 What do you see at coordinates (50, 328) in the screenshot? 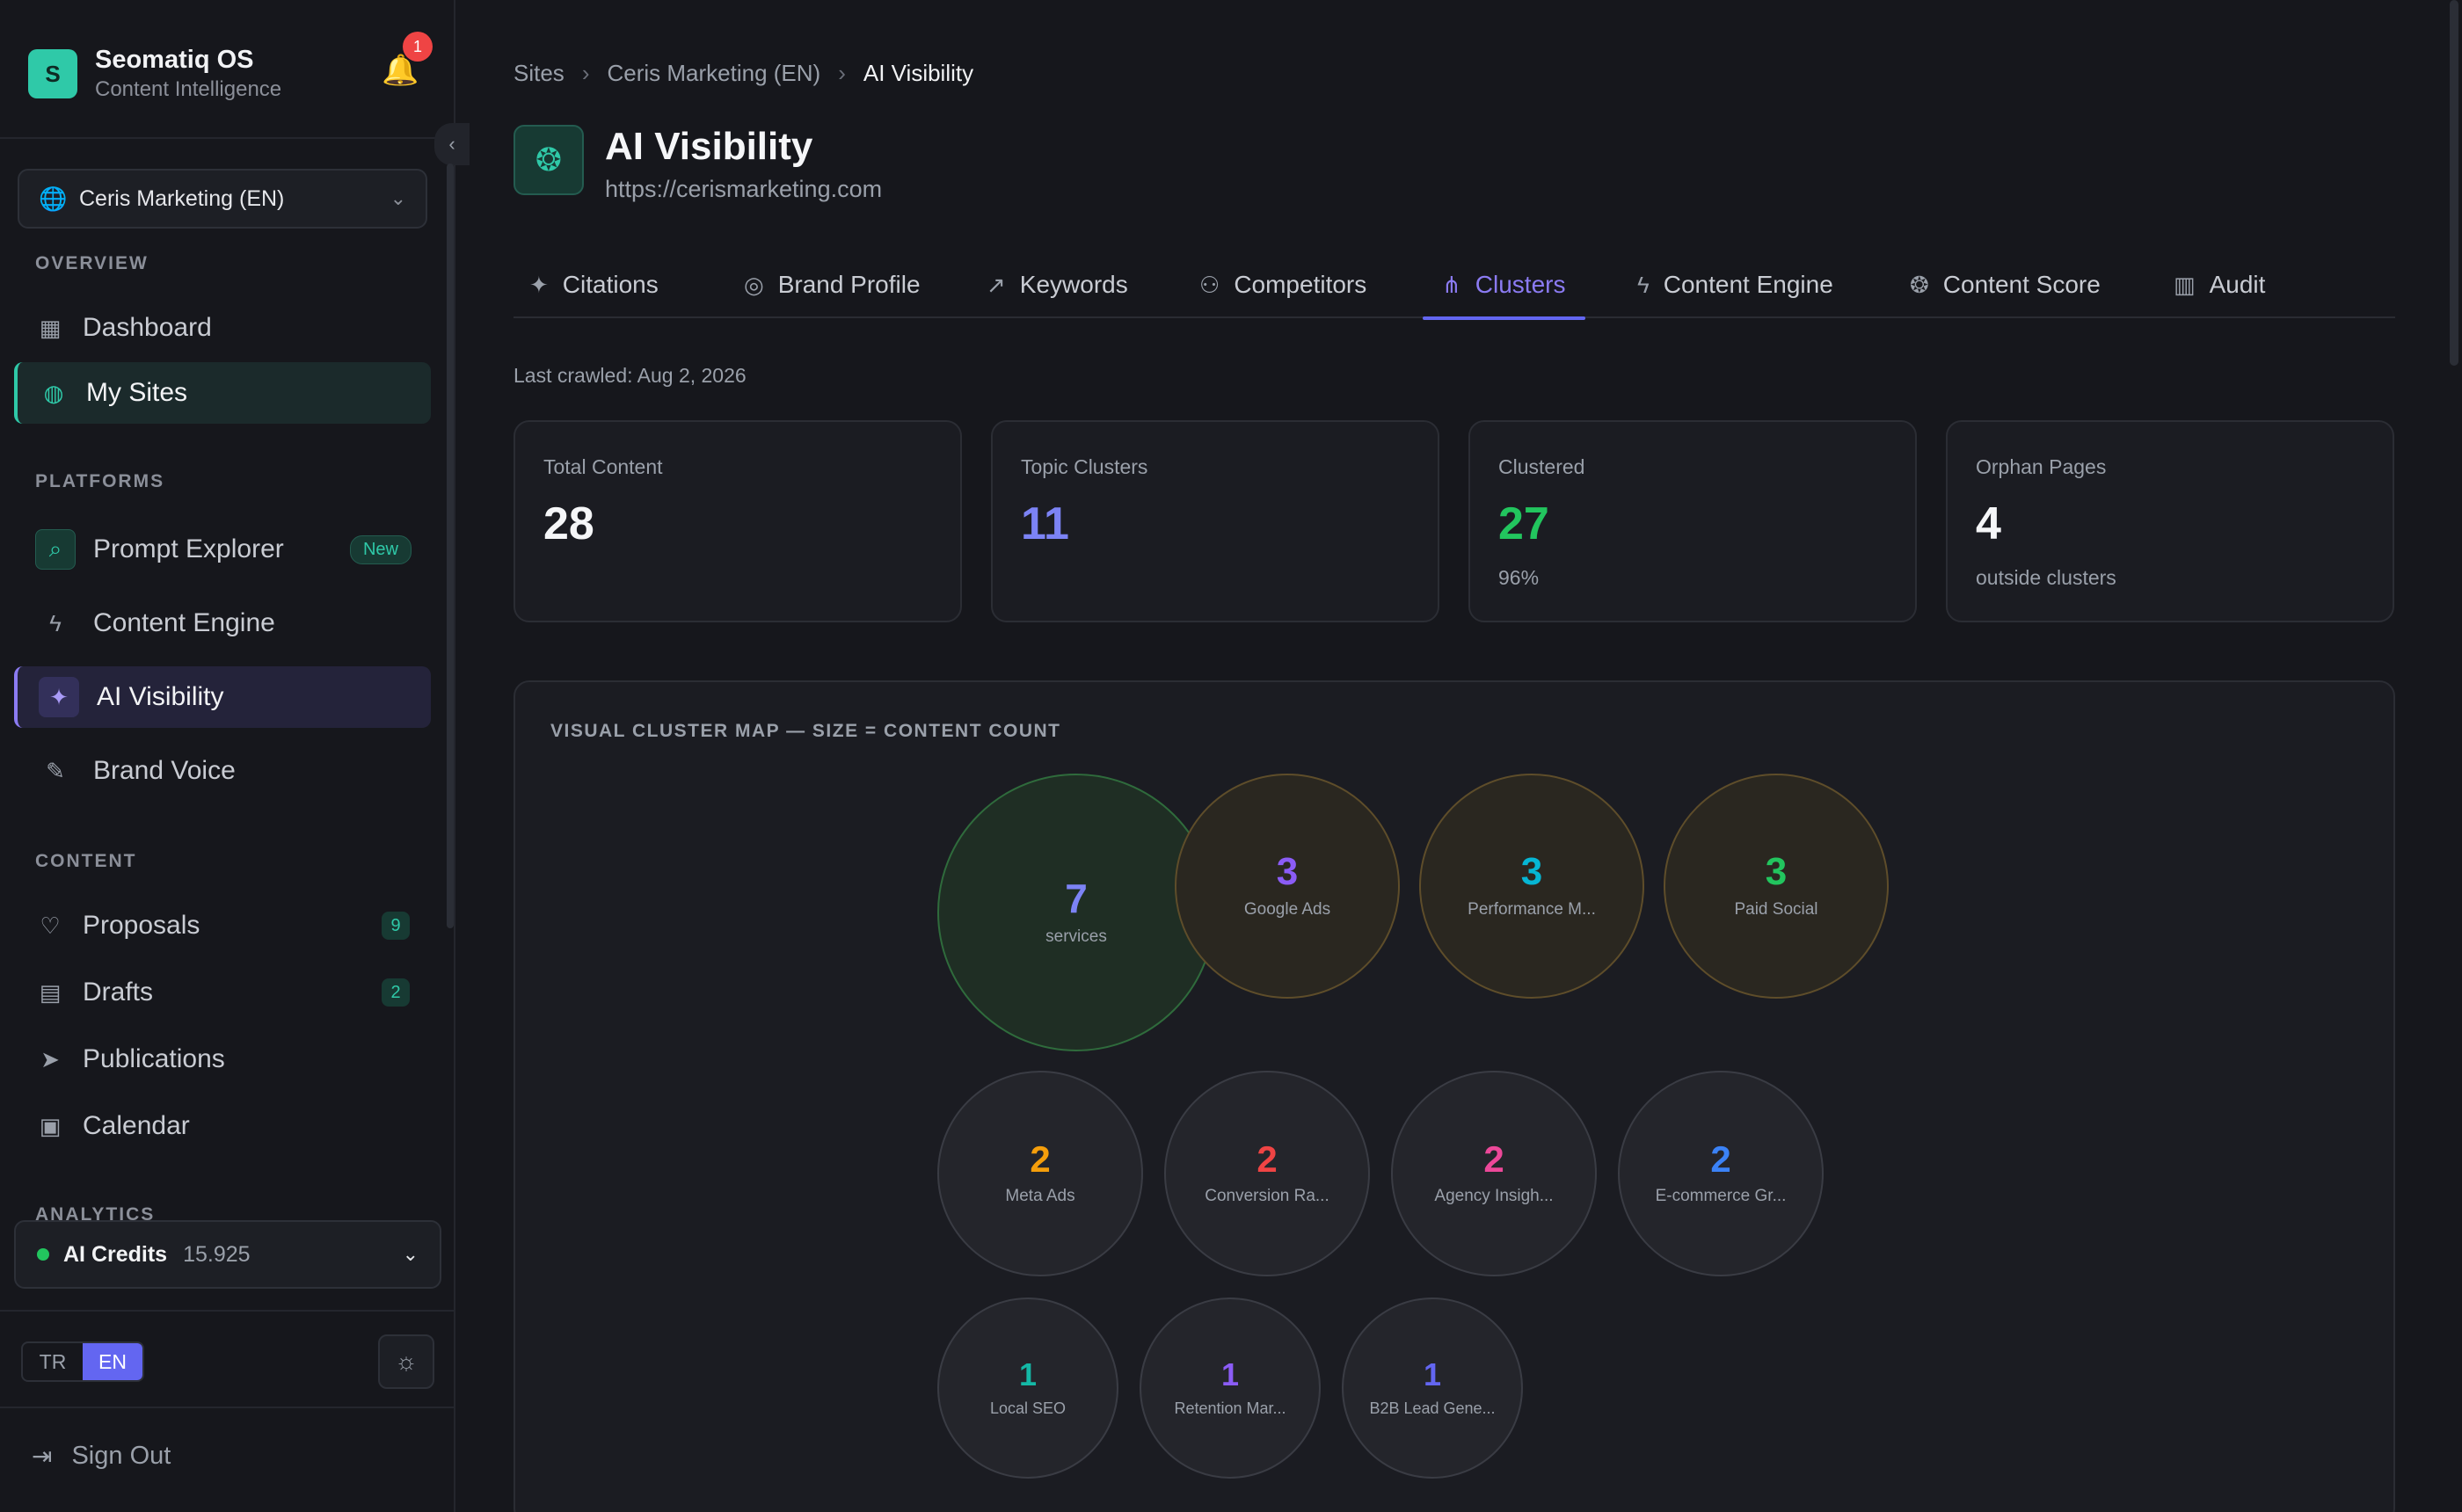
I see `grid-icon: ▦` at bounding box center [50, 328].